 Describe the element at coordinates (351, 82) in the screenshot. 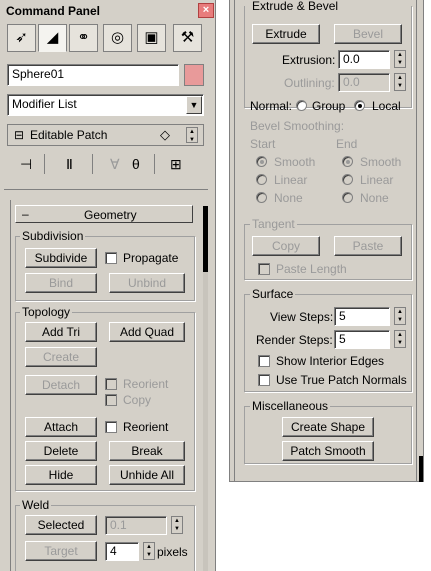

I see `outlining-value: 0.0` at that location.